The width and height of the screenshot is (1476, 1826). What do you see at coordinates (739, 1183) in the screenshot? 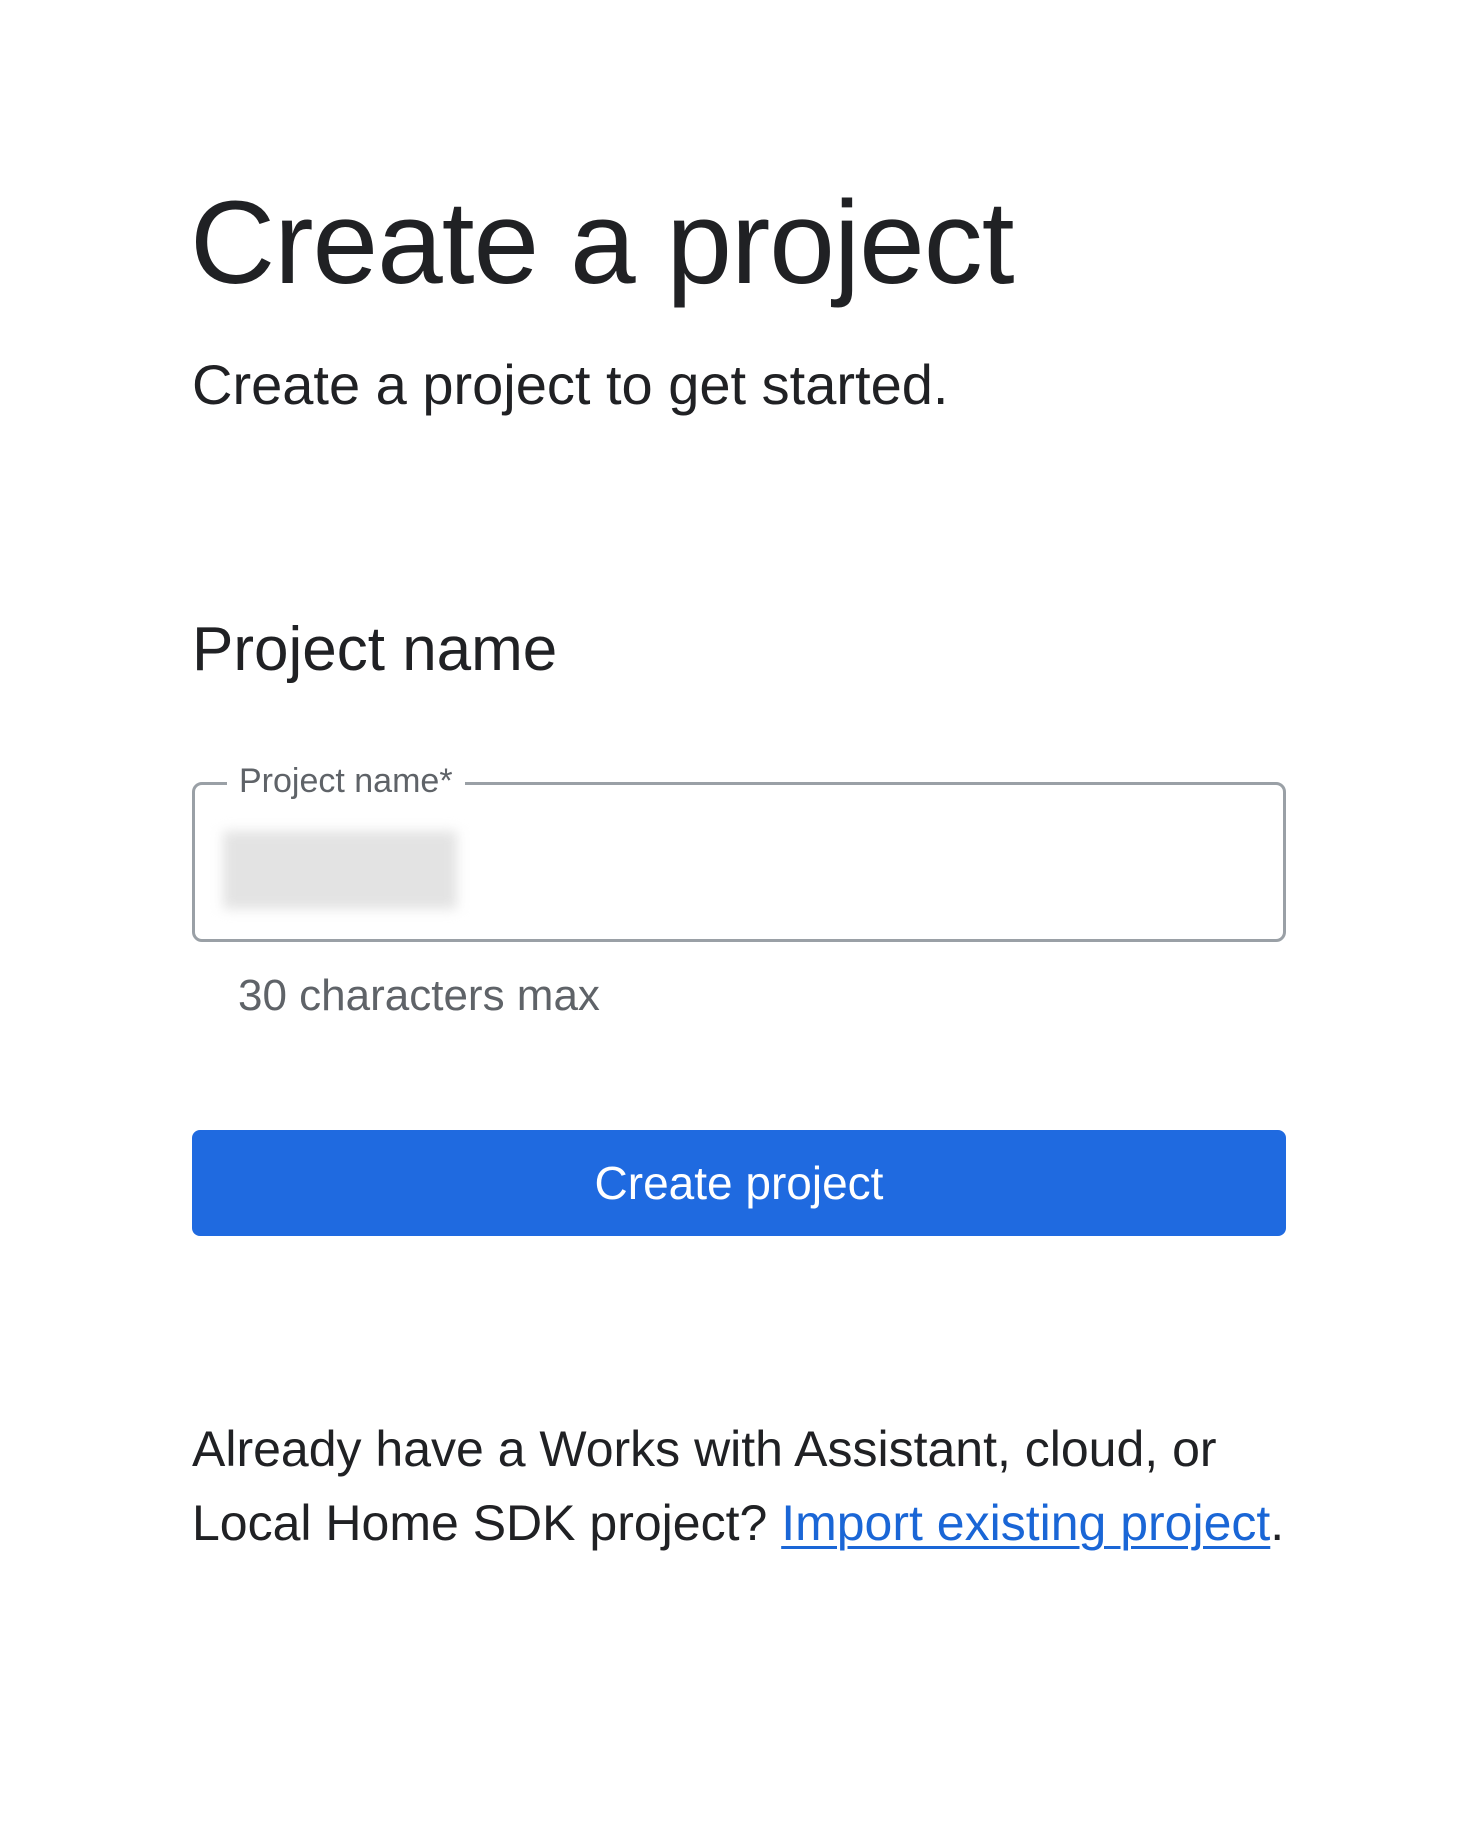
I see `create-project-button: Create project` at bounding box center [739, 1183].